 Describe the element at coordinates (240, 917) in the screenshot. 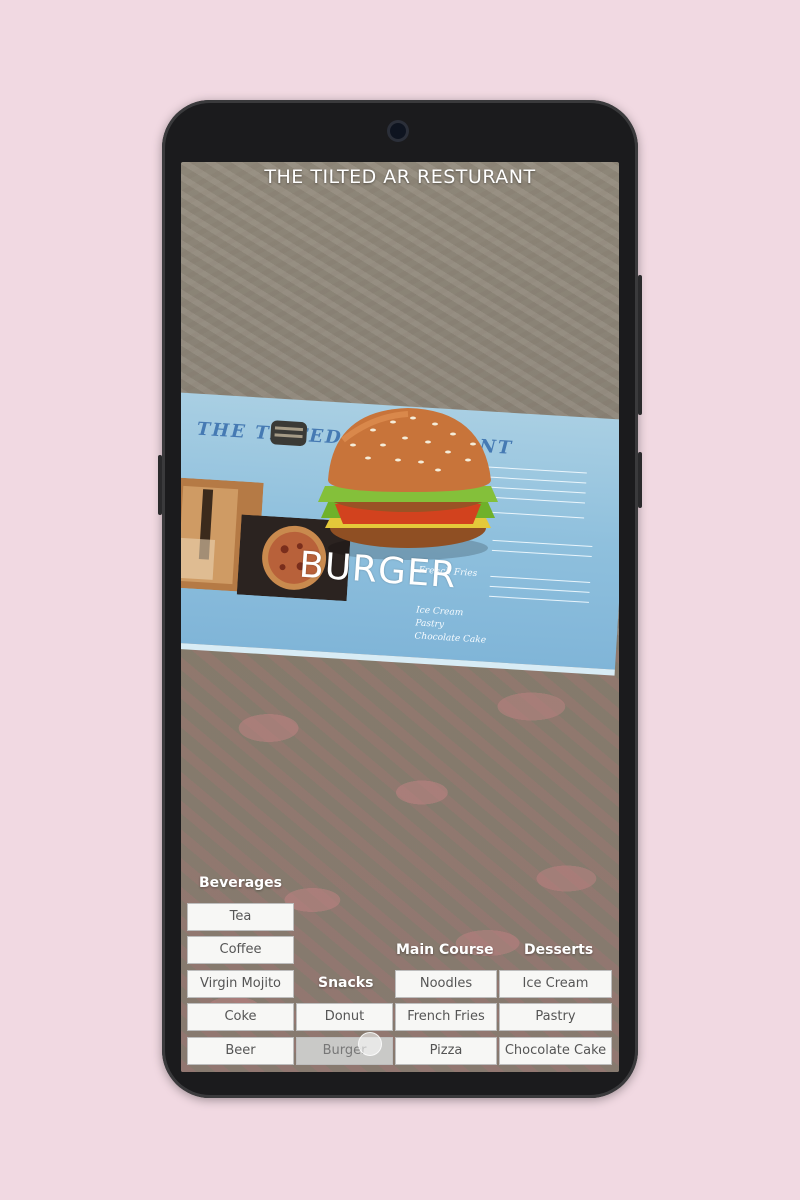

I see `tea-button: Tea` at that location.